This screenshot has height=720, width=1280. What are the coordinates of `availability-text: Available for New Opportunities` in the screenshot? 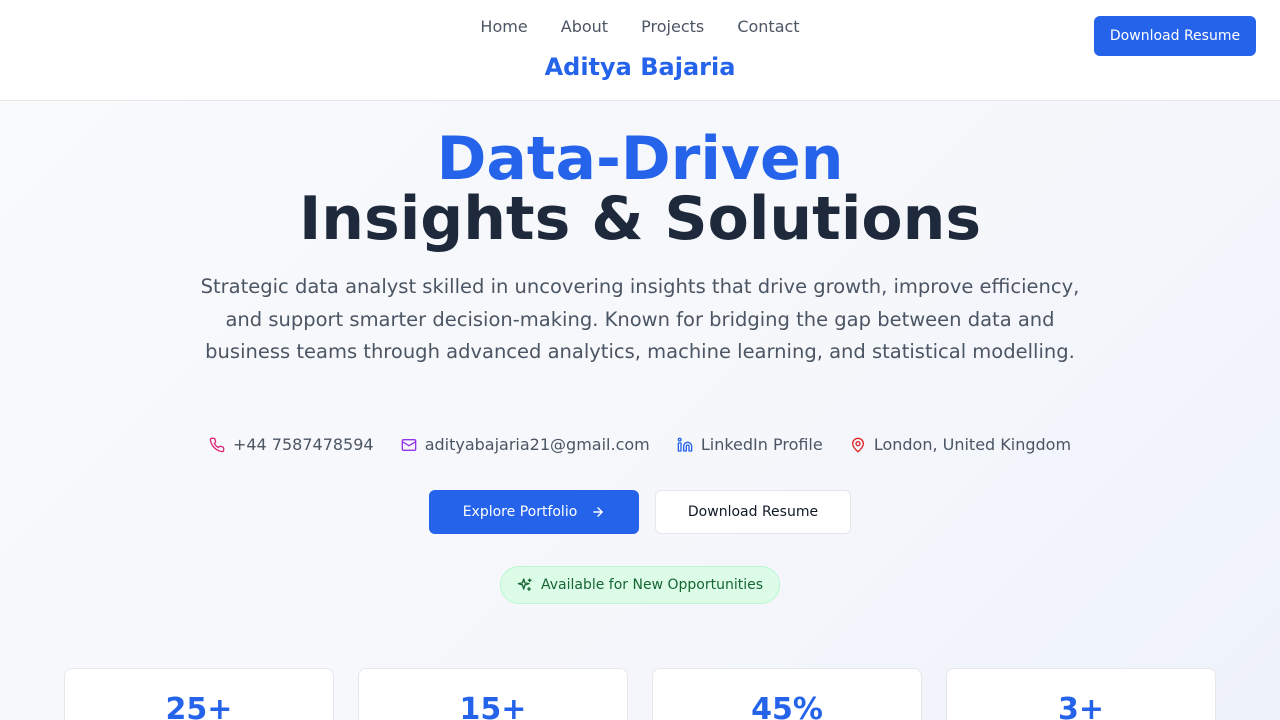 It's located at (652, 585).